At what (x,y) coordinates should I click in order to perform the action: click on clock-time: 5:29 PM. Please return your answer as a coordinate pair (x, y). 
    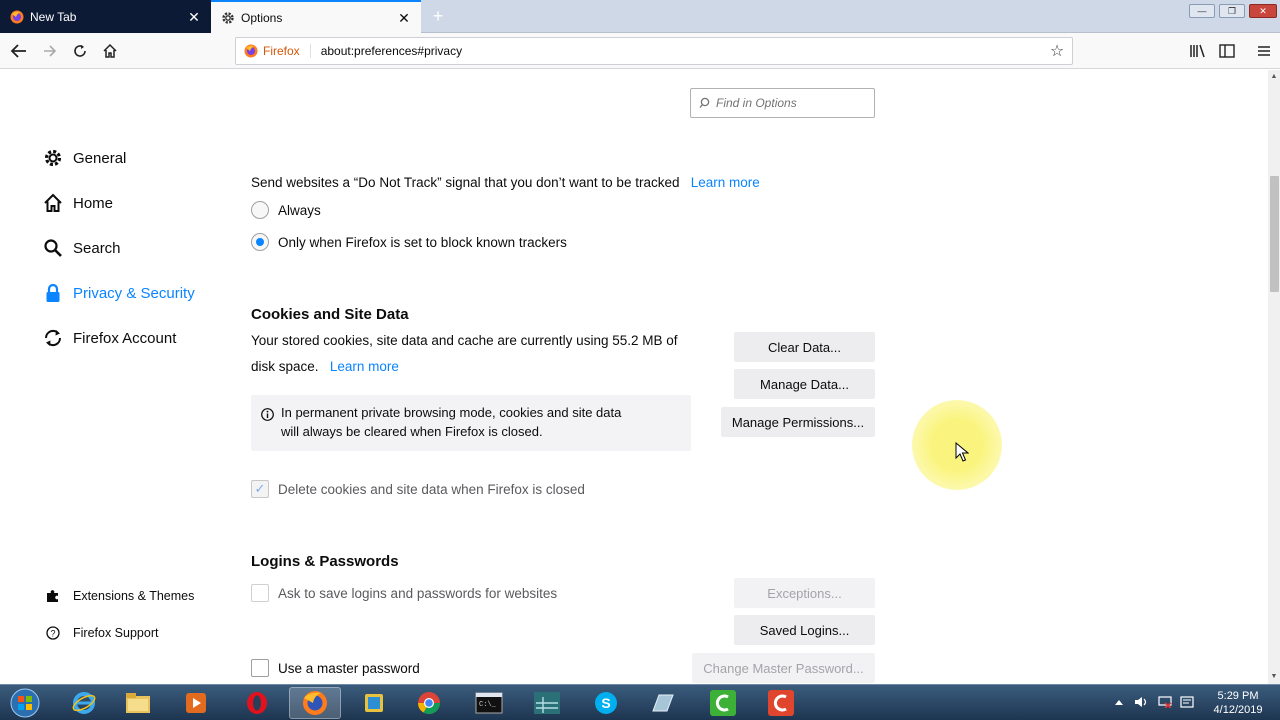
    Looking at the image, I should click on (1238, 696).